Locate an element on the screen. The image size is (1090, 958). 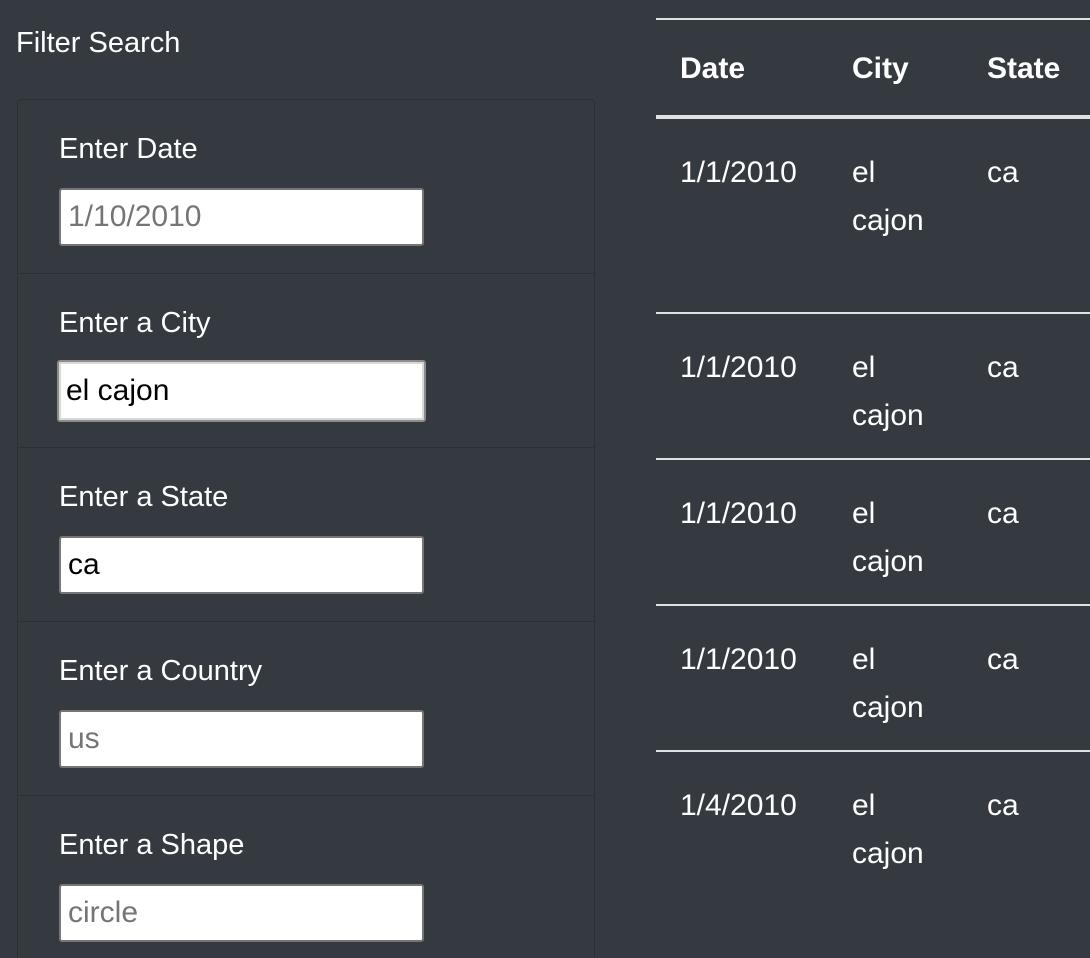
state-label: Enter a State is located at coordinates (144, 497).